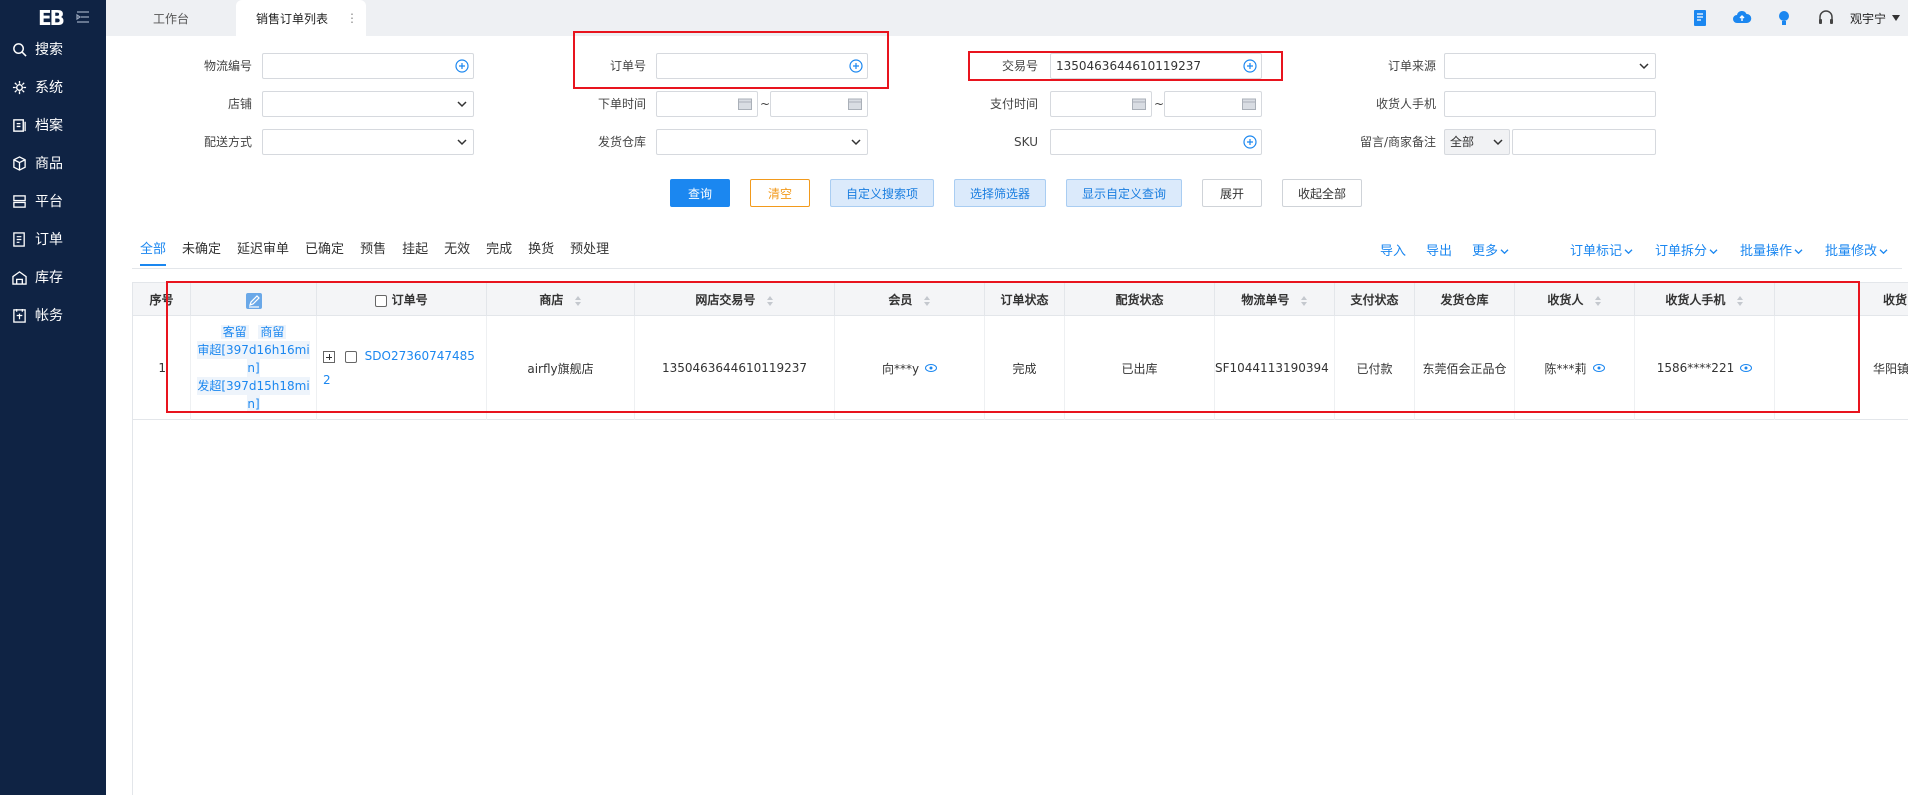 The image size is (1908, 795). Describe the element at coordinates (1213, 104) in the screenshot. I see `pay-time-end` at that location.